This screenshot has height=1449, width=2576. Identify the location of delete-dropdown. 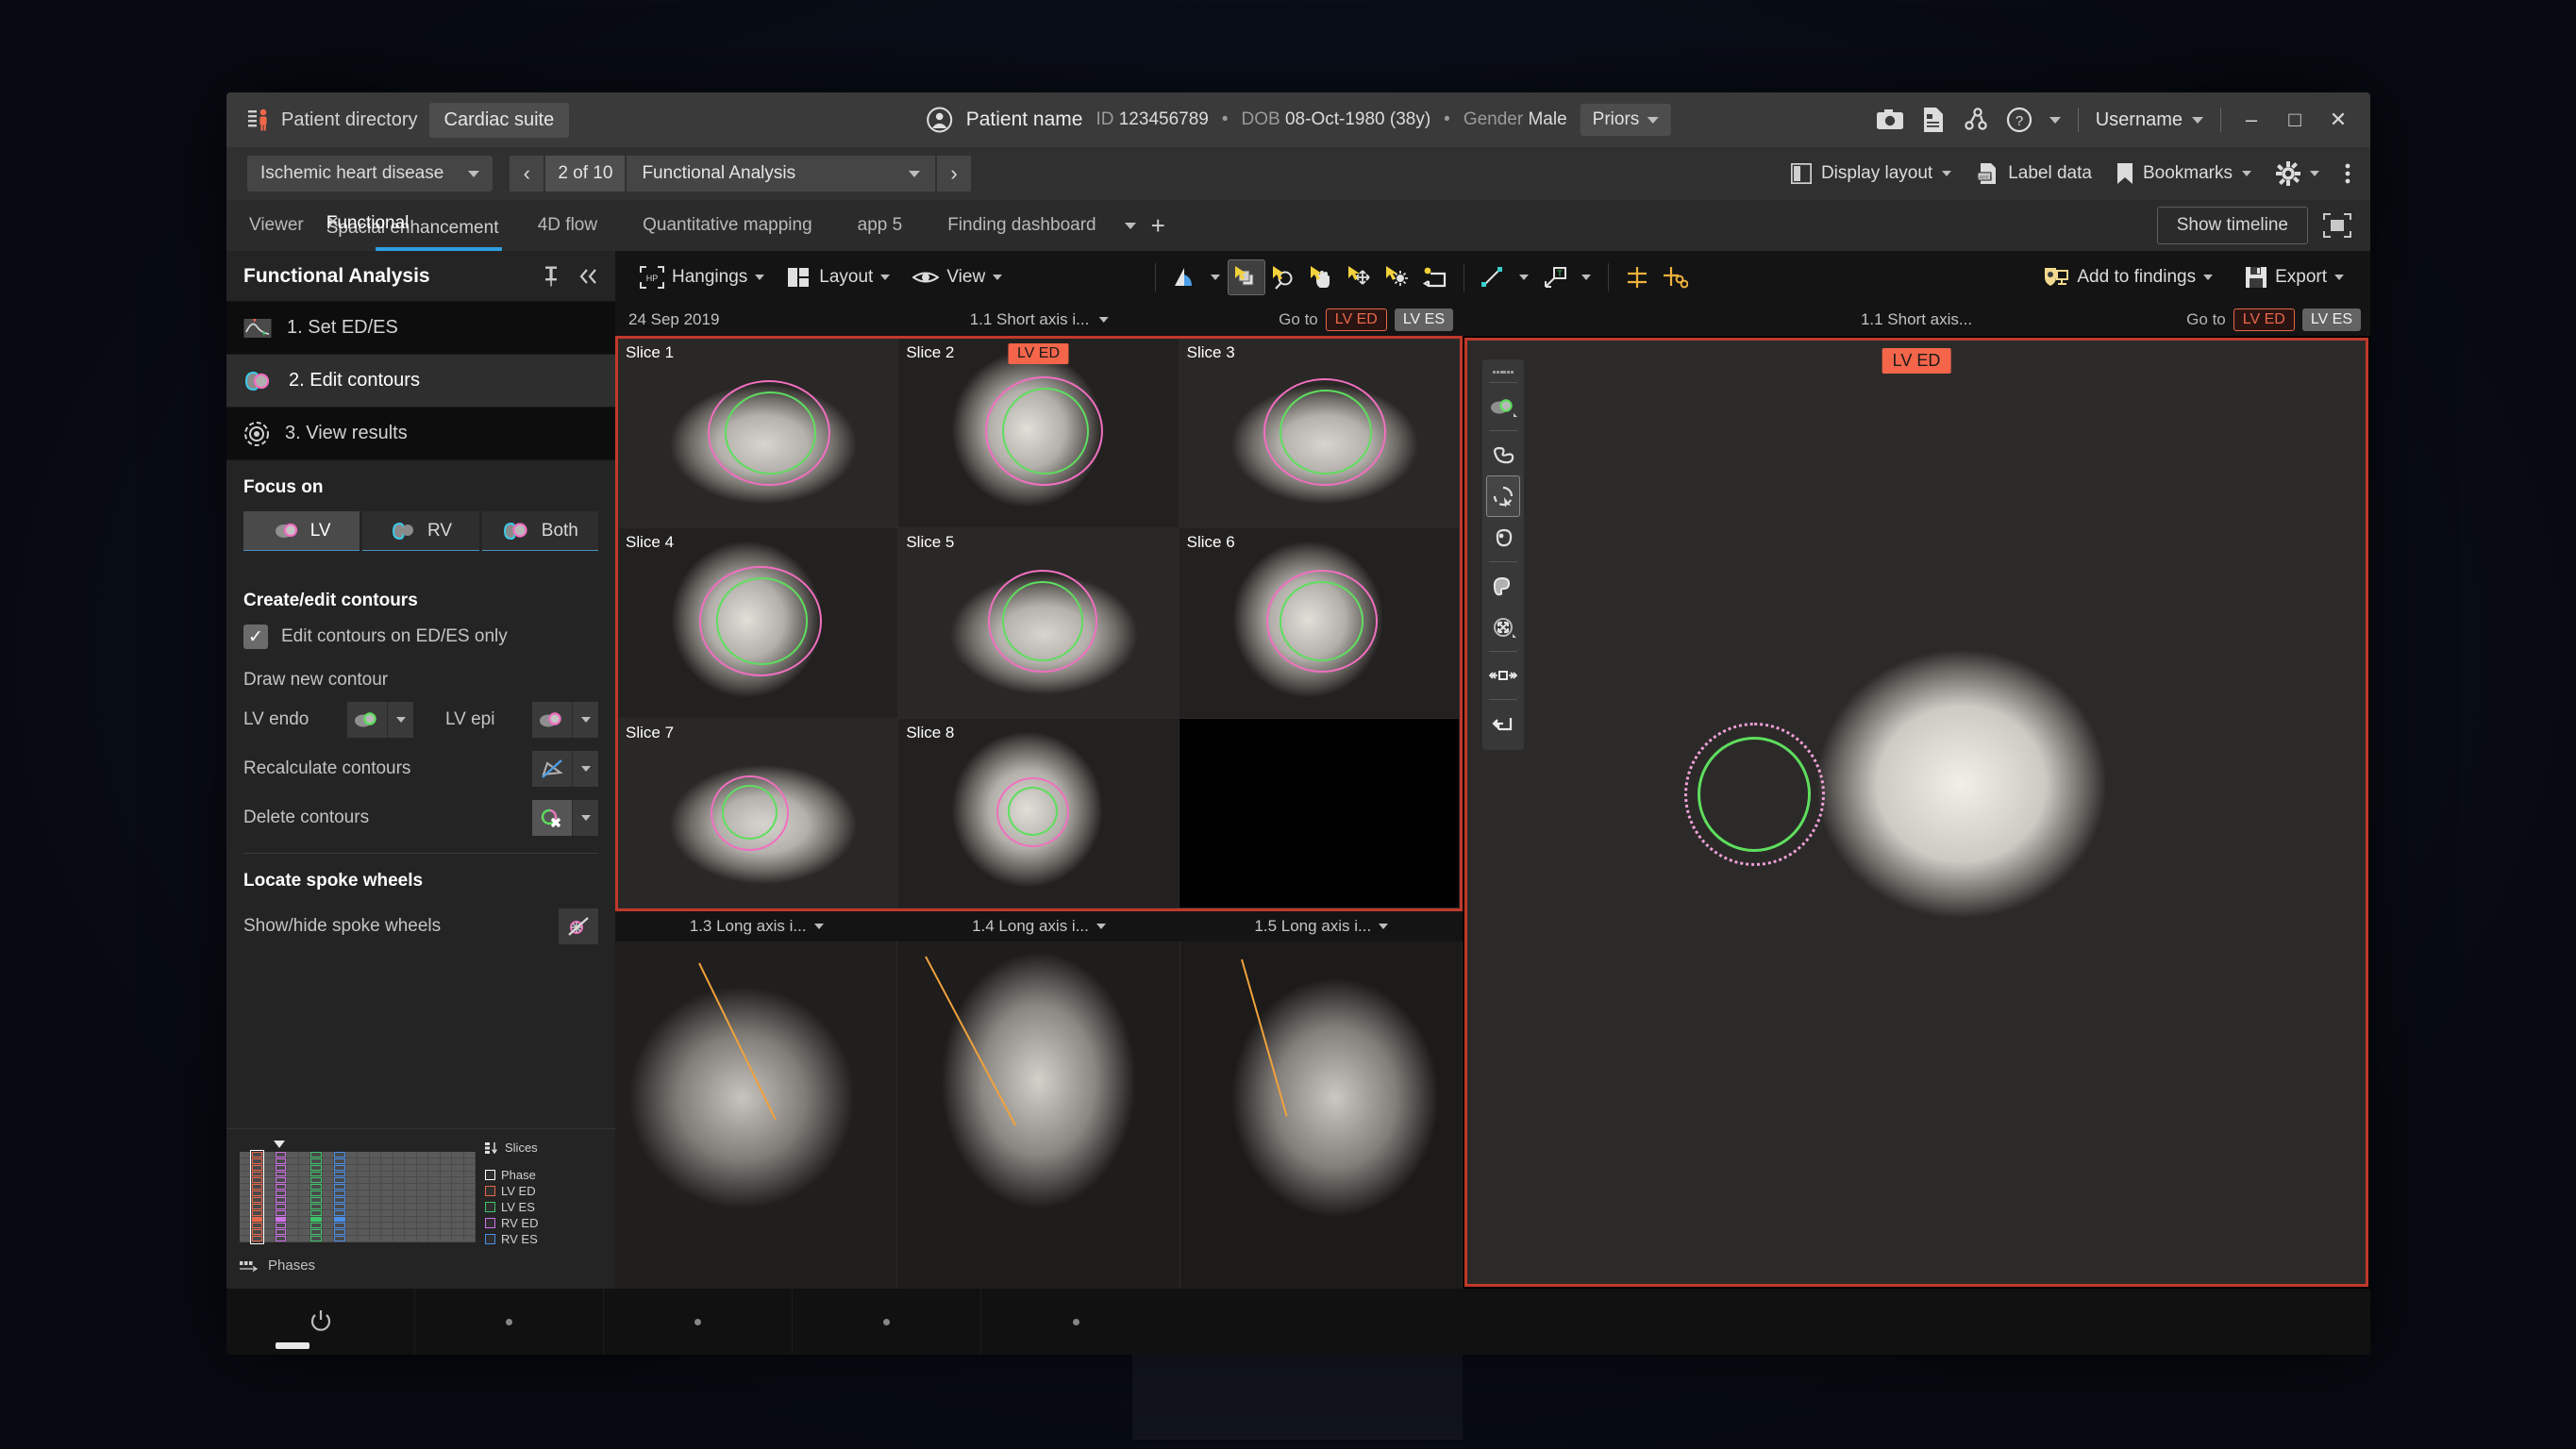
(585, 818).